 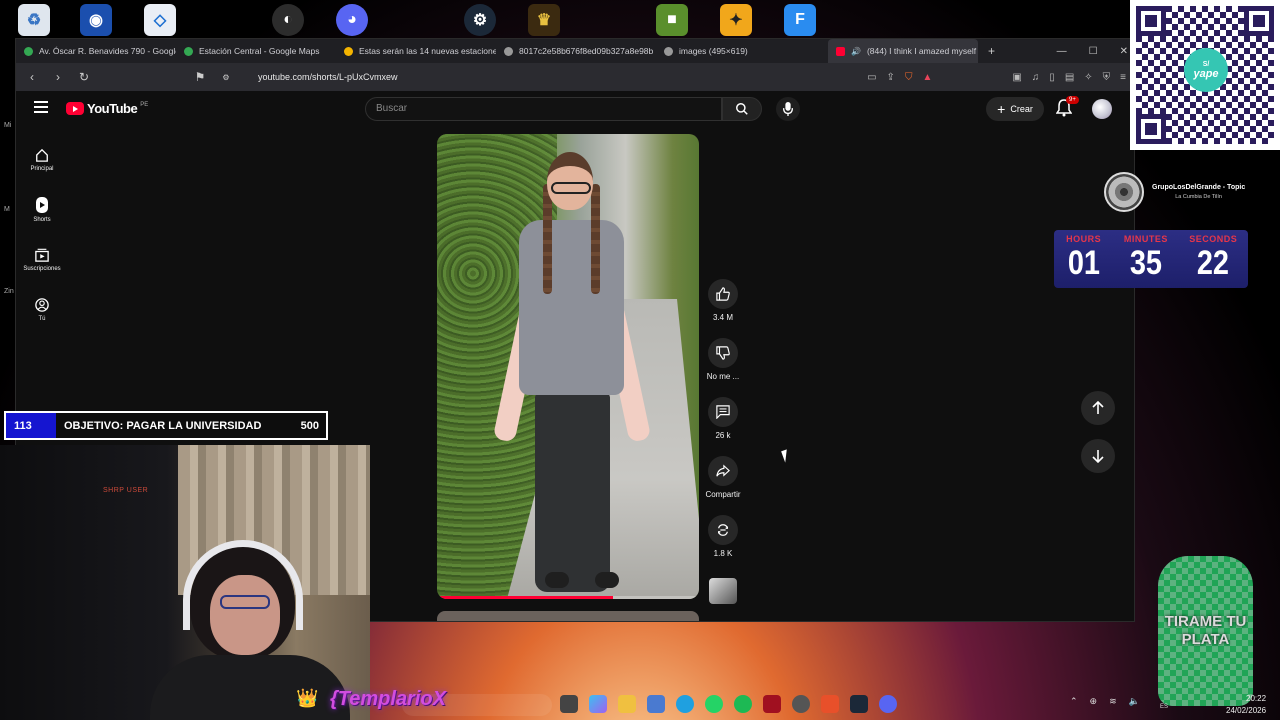 I want to click on extension-icon: ▣, so click(x=1016, y=77).